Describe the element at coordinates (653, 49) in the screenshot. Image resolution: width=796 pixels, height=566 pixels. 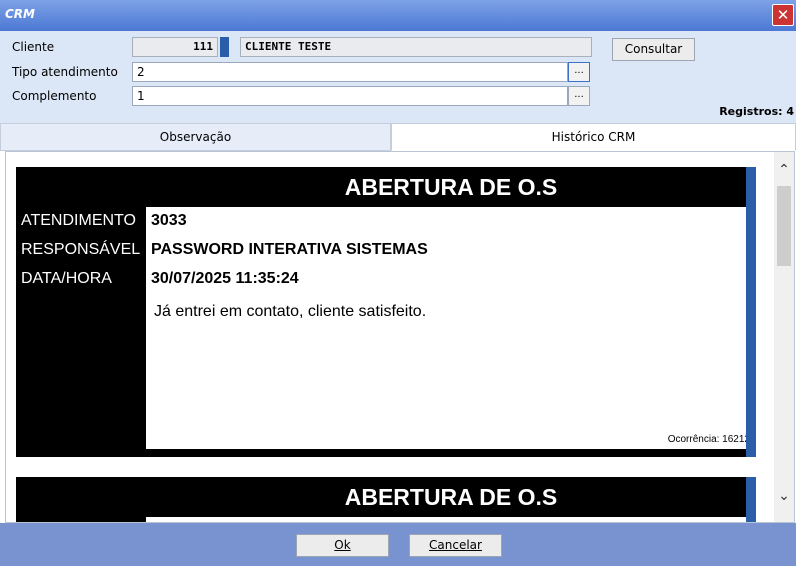
I see `consultar-button: Consultar` at that location.